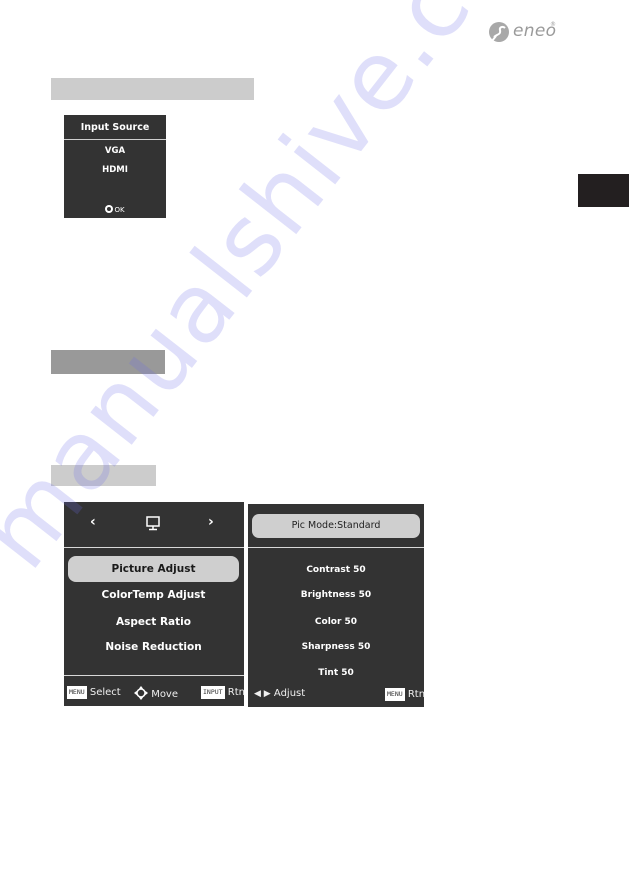  I want to click on select-label: Select, so click(105, 692).